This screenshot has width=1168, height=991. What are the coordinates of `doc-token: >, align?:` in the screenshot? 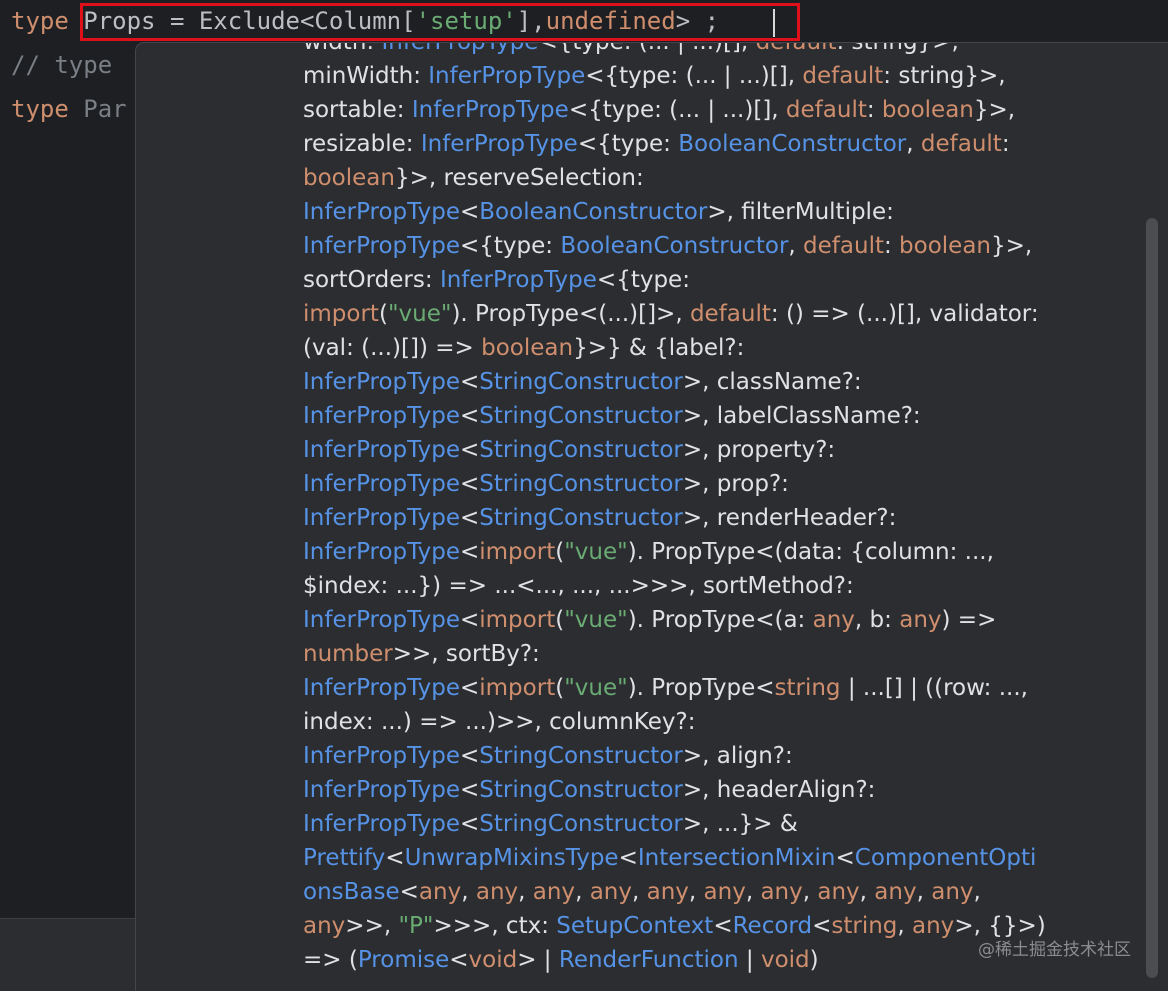 It's located at (737, 756).